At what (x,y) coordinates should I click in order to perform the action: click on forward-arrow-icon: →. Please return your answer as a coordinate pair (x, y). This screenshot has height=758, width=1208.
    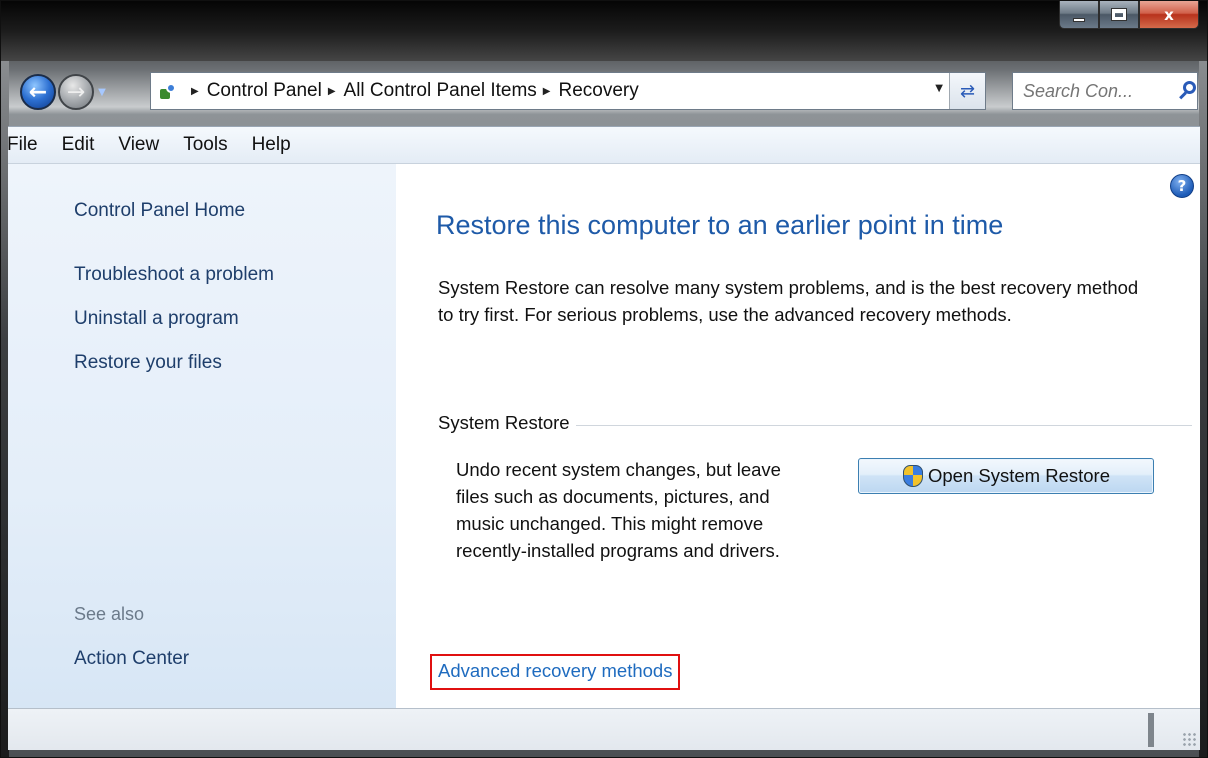
    Looking at the image, I should click on (76, 92).